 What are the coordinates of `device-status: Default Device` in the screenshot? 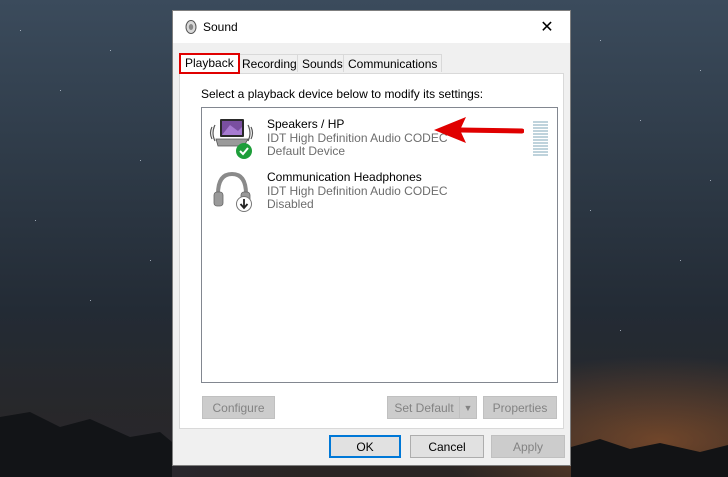 It's located at (306, 151).